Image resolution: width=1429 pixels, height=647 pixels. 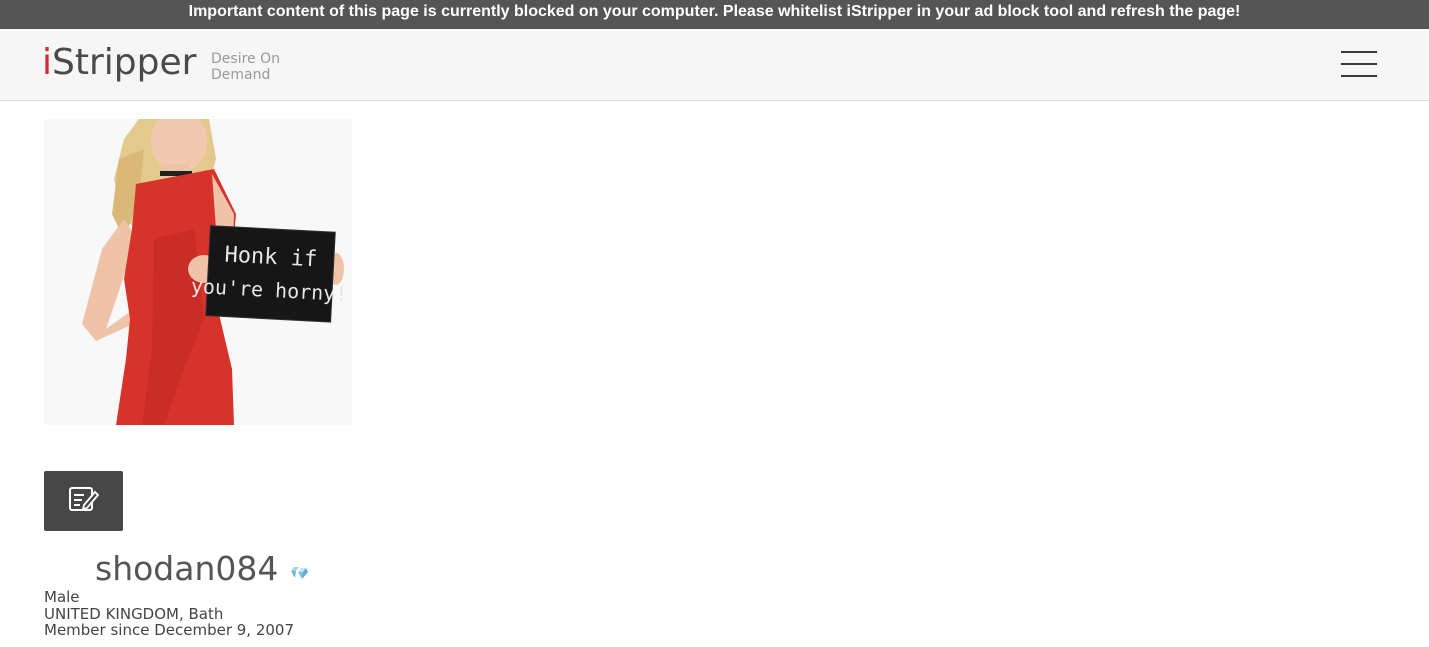 What do you see at coordinates (198, 272) in the screenshot?
I see `profile-photo: Honk if you're horny!` at bounding box center [198, 272].